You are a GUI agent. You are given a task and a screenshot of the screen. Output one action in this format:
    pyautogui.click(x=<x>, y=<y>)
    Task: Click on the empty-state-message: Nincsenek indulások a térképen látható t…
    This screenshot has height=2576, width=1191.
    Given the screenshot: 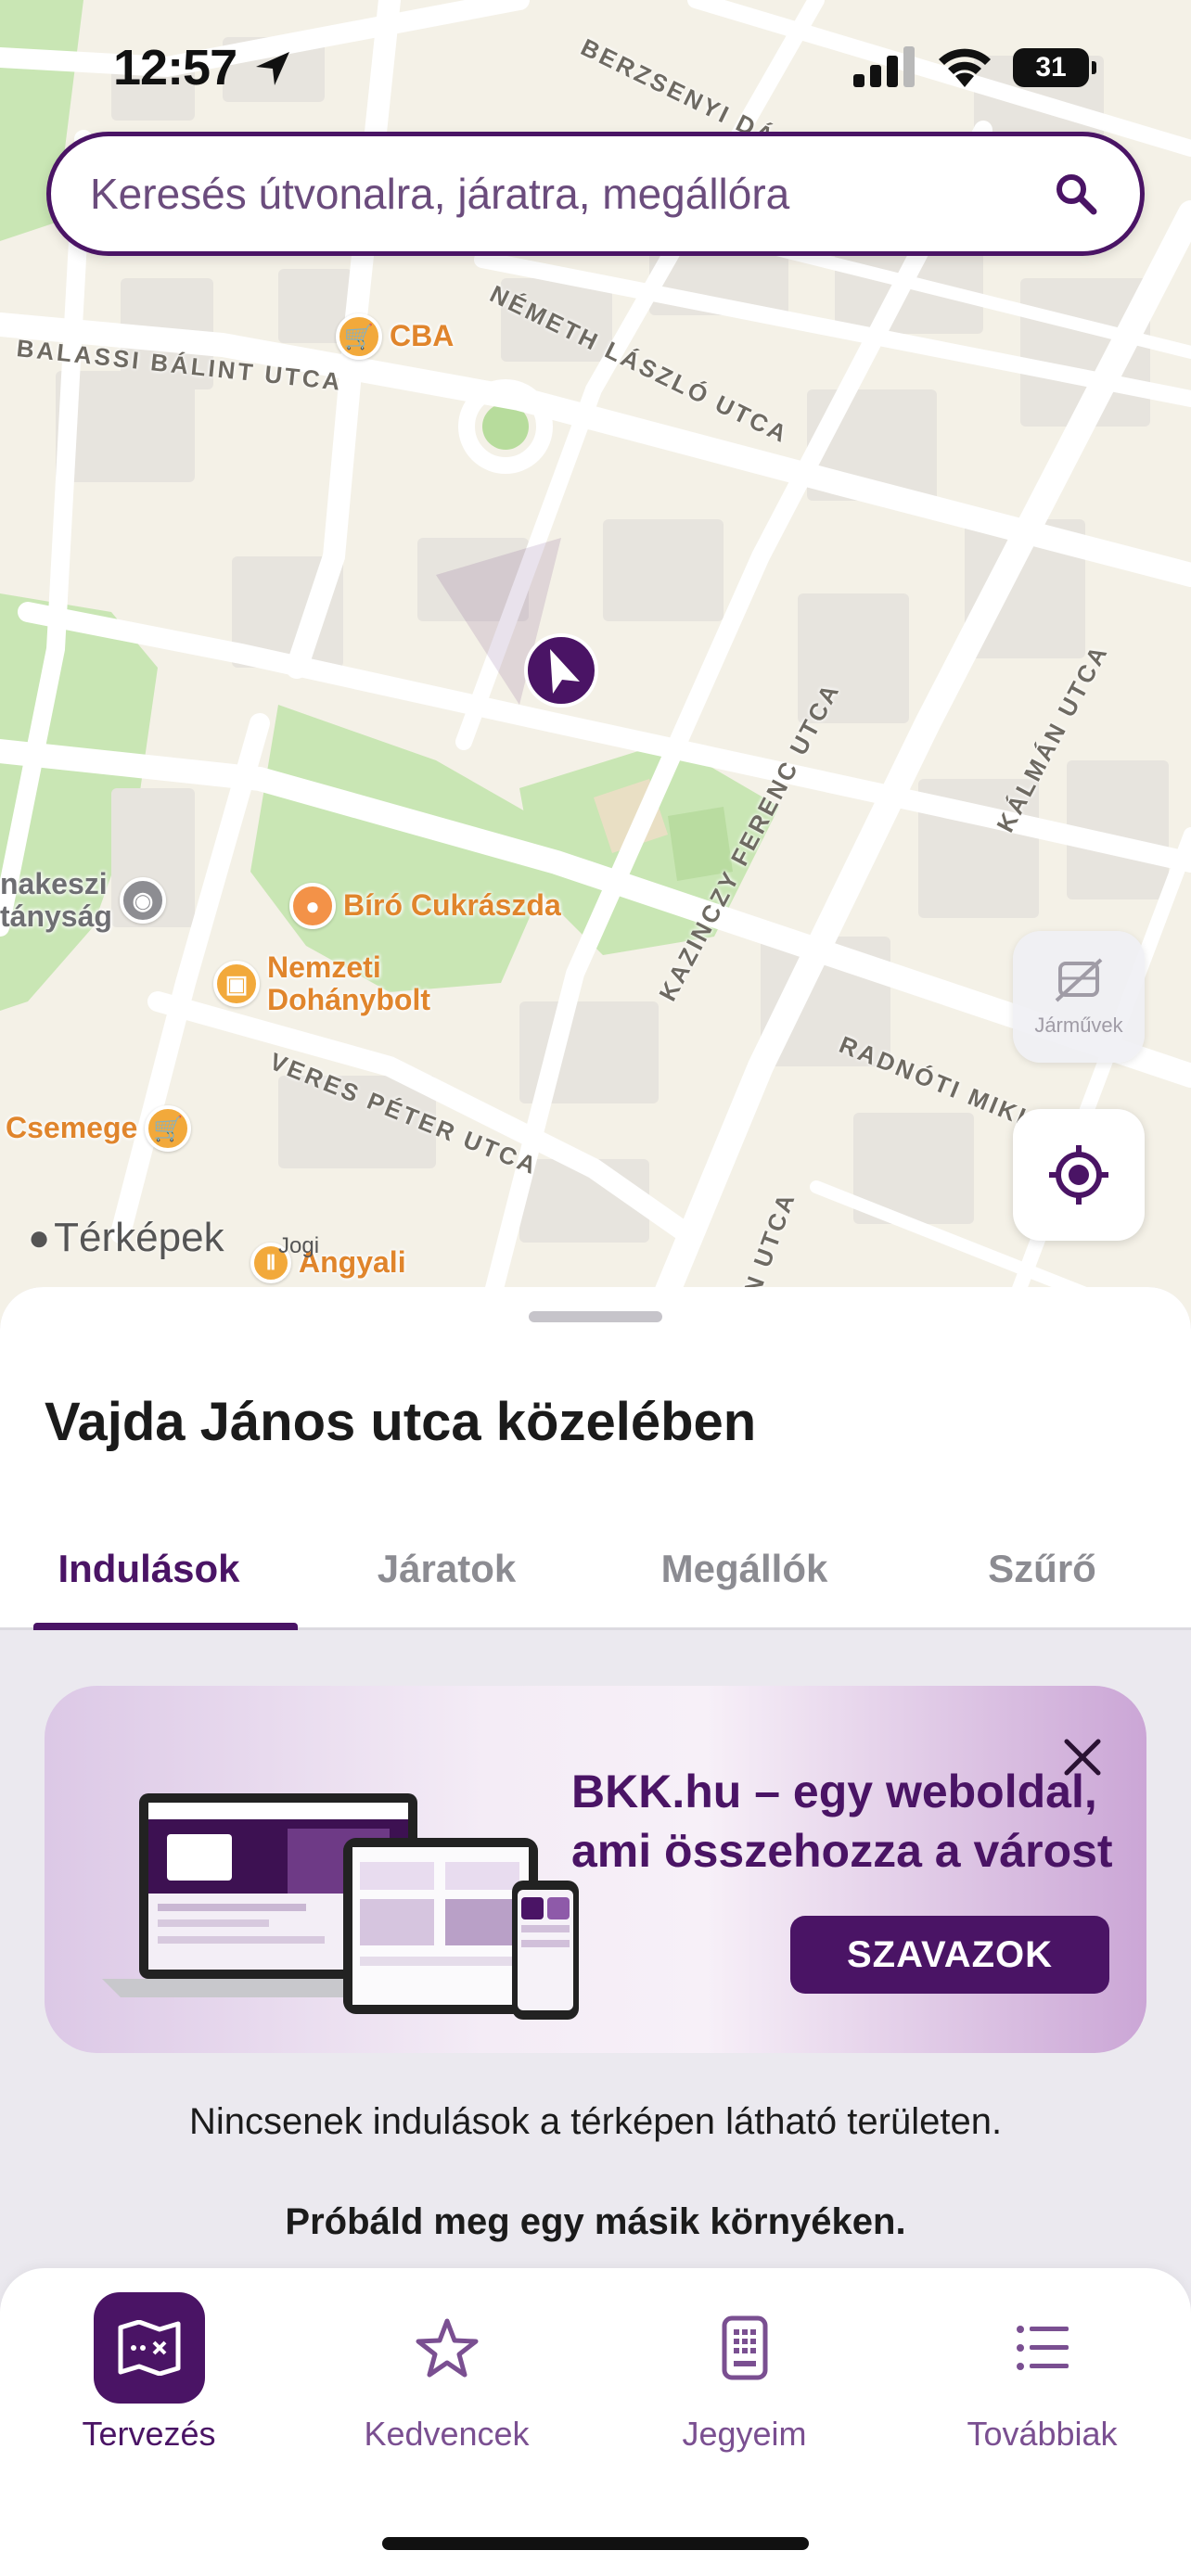 What is the action you would take?
    pyautogui.click(x=595, y=2121)
    